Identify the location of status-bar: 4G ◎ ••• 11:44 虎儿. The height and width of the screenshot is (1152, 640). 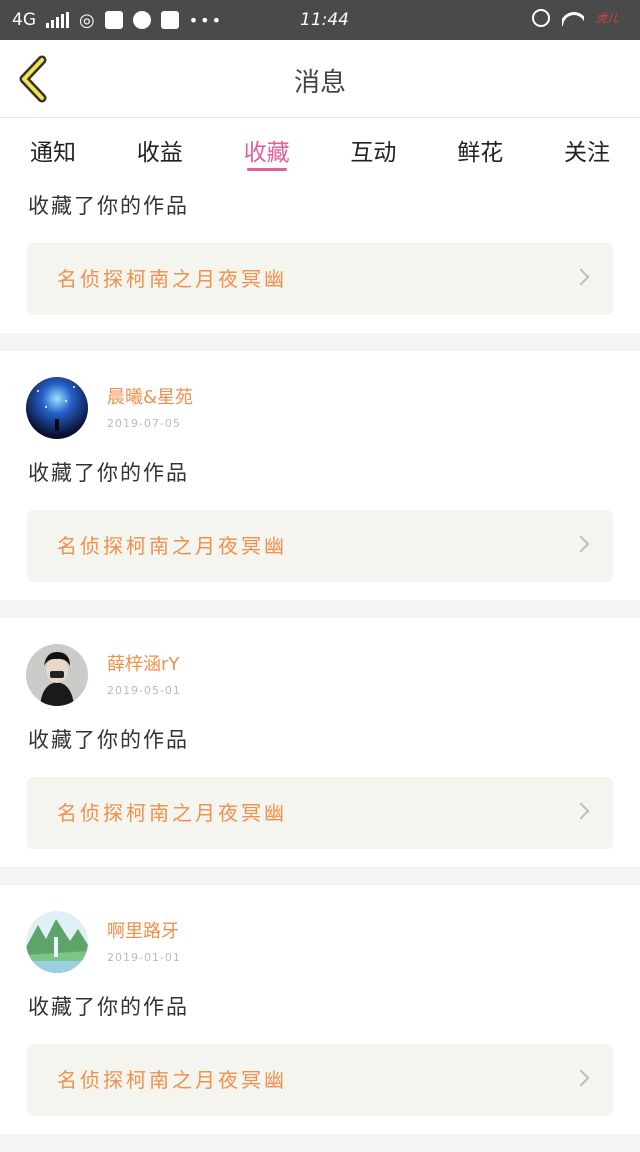
(320, 20).